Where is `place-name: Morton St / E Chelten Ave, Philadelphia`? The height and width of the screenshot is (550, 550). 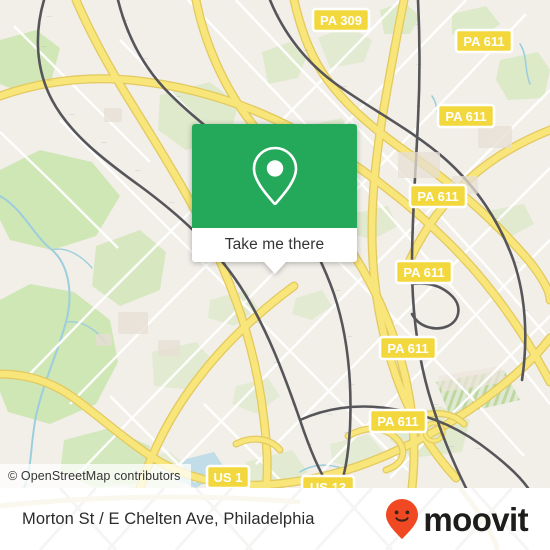
place-name: Morton St / E Chelten Ave, Philadelphia is located at coordinates (168, 518).